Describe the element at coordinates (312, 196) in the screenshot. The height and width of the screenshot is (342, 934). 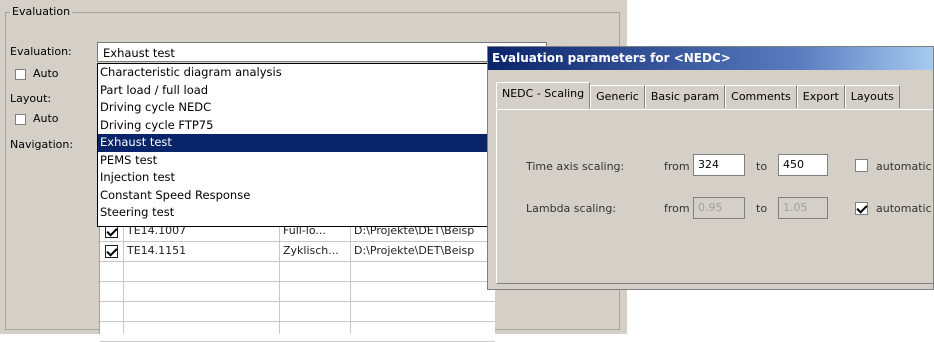
I see `dropdown-item: Constant Speed Response` at that location.